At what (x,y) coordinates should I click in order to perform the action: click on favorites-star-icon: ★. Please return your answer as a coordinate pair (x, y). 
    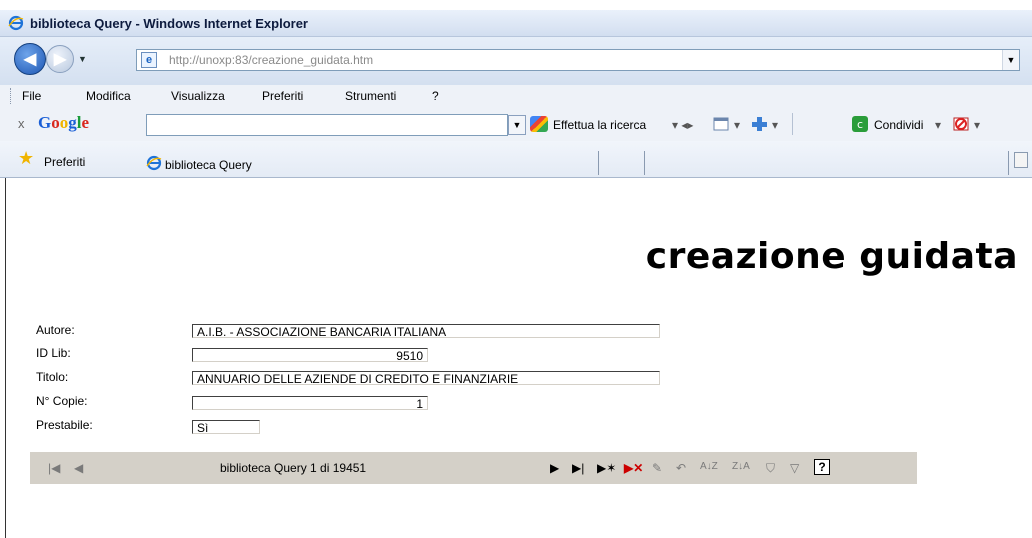
    Looking at the image, I should click on (26, 158).